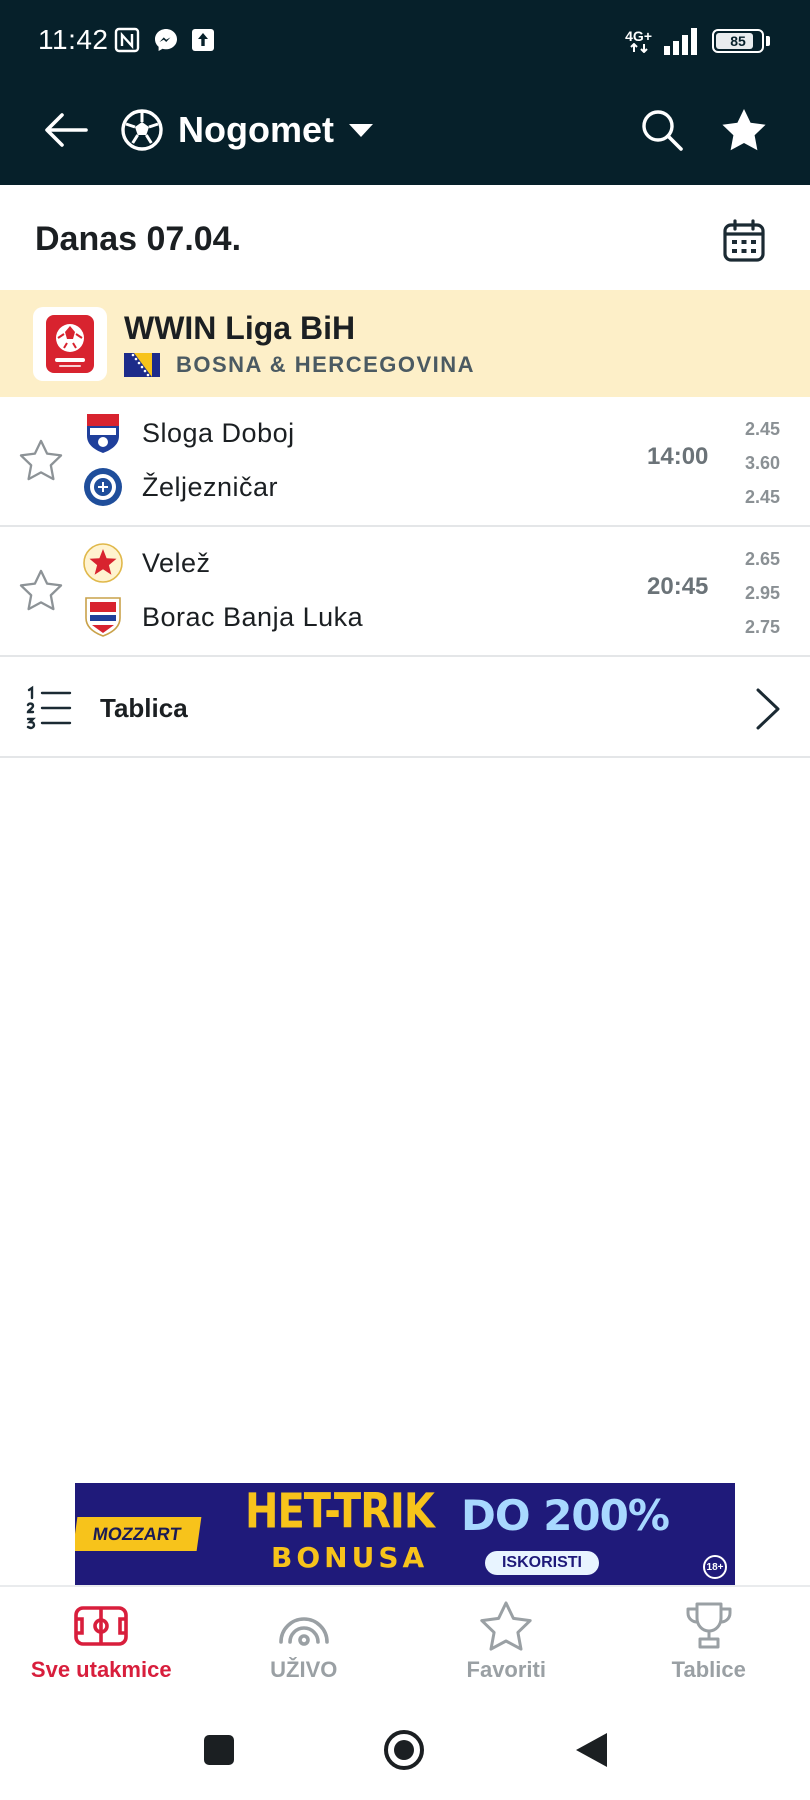  Describe the element at coordinates (506, 1669) in the screenshot. I see `nav-favorites-label: Favoriti` at that location.